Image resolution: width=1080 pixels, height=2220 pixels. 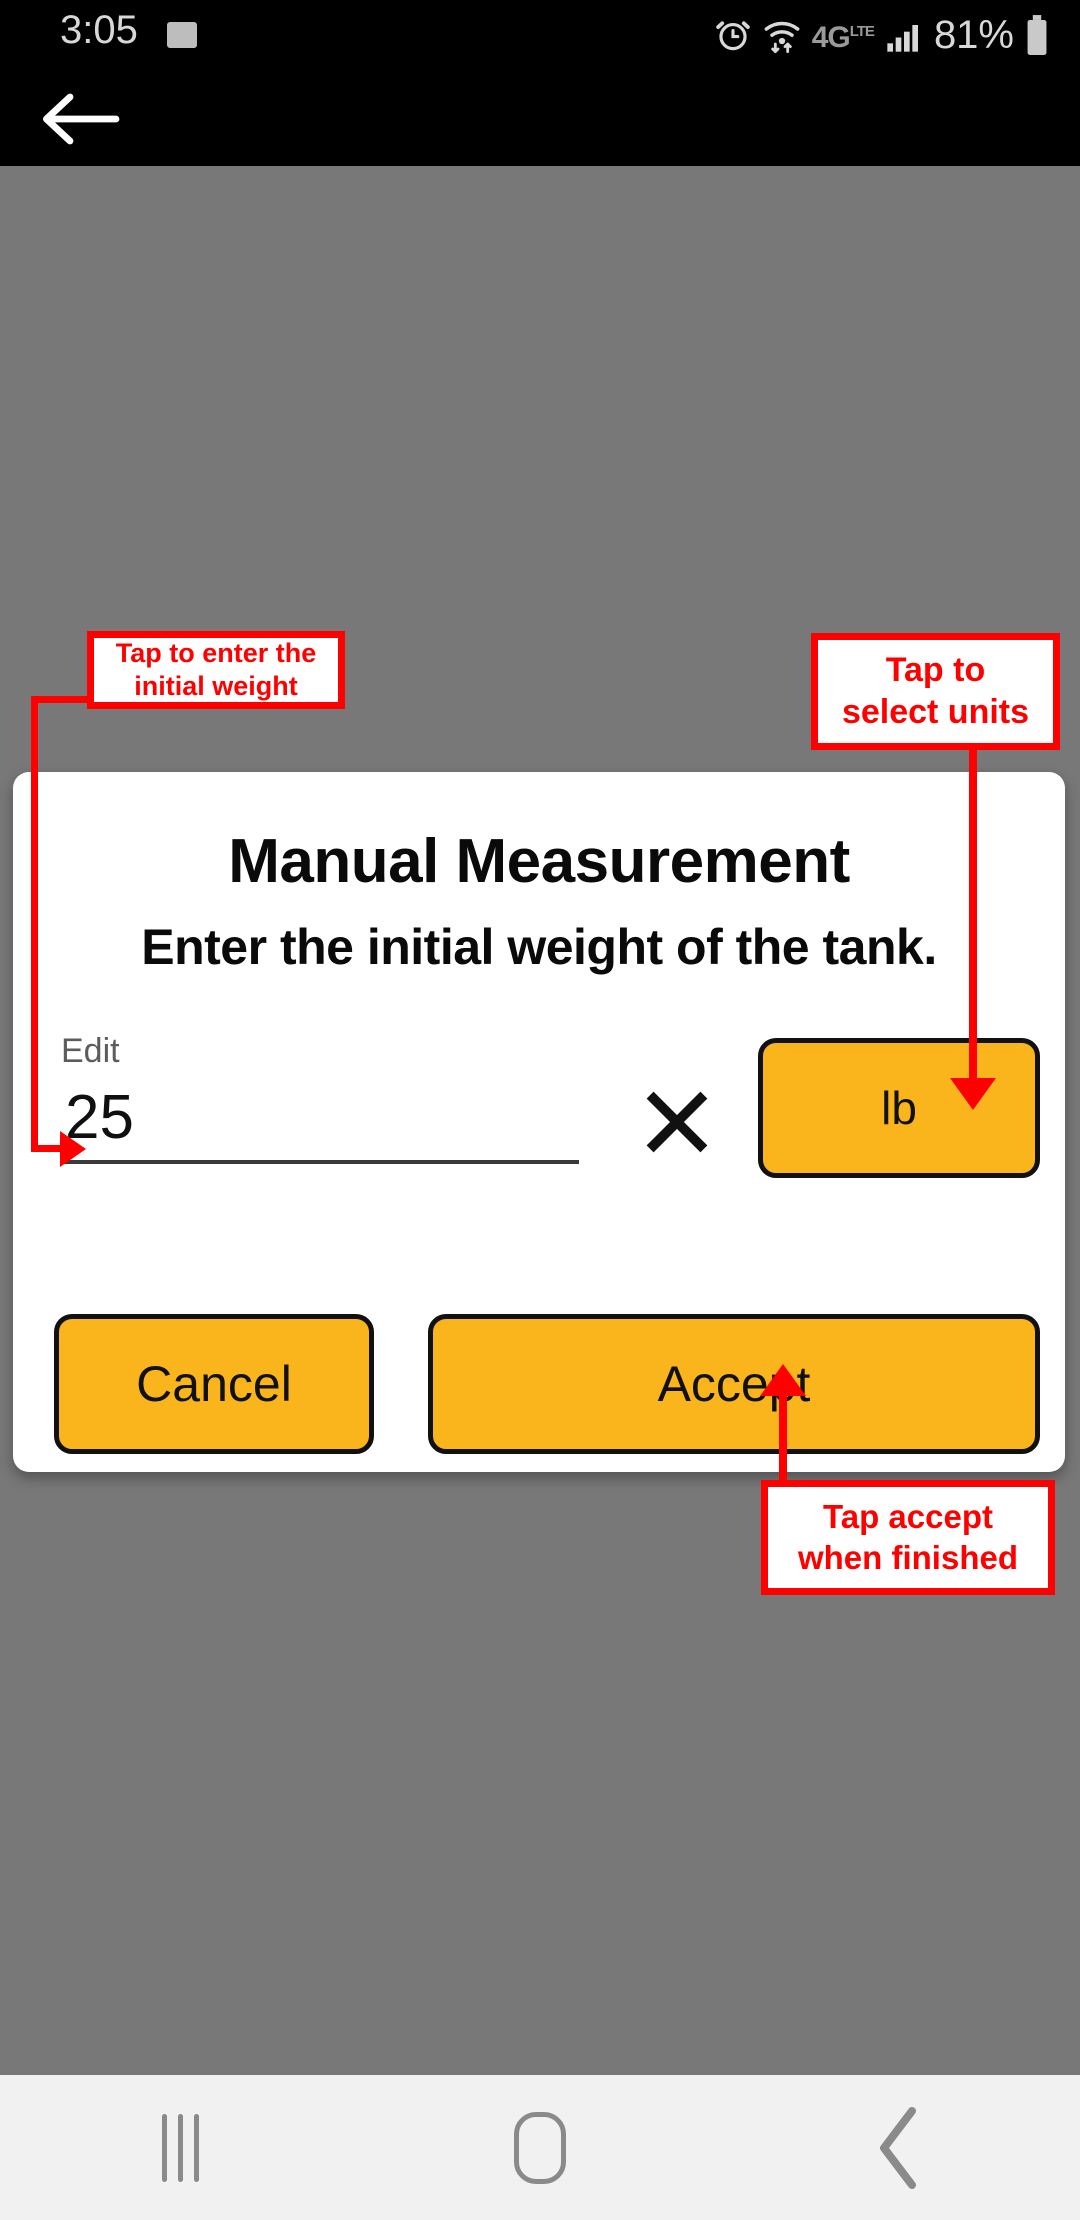 What do you see at coordinates (73, 1149) in the screenshot?
I see `annotation-arrow-enter-weight` at bounding box center [73, 1149].